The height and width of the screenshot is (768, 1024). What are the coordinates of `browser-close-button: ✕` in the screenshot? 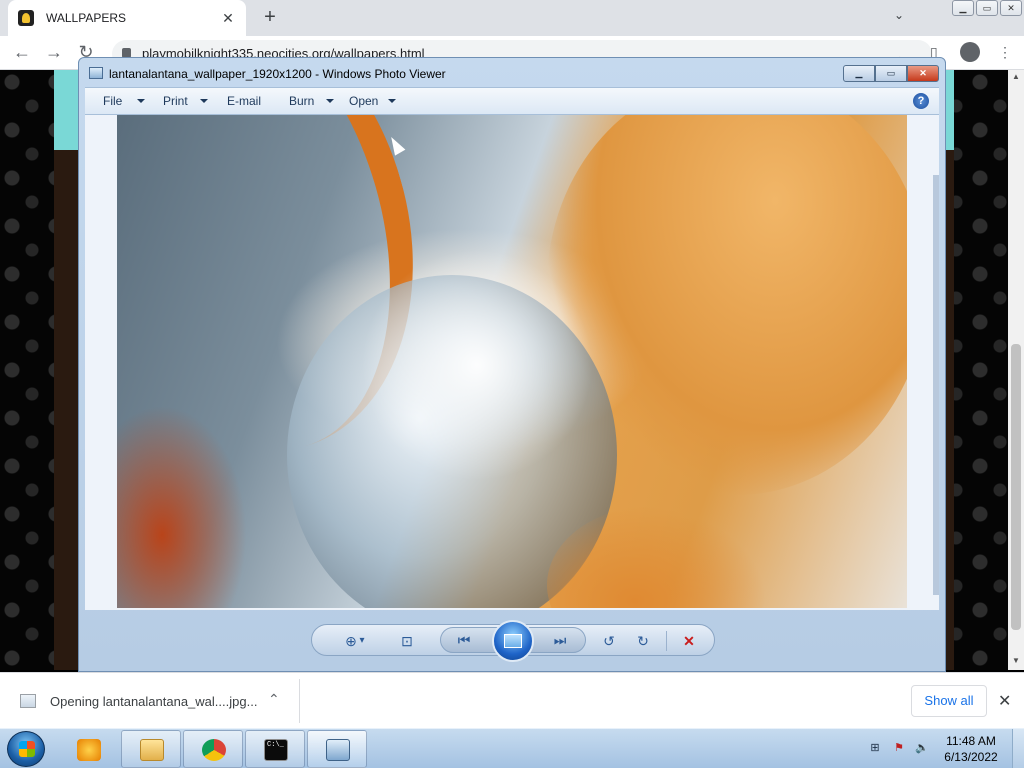 It's located at (1011, 8).